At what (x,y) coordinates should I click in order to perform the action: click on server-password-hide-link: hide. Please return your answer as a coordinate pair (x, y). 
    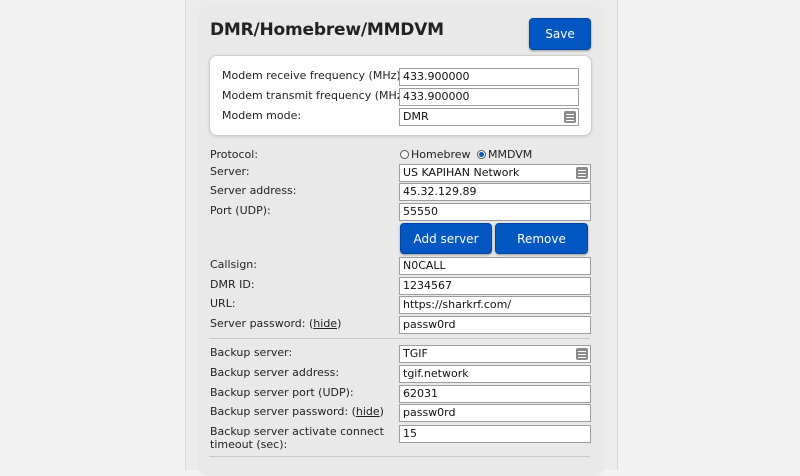
    Looking at the image, I should click on (325, 323).